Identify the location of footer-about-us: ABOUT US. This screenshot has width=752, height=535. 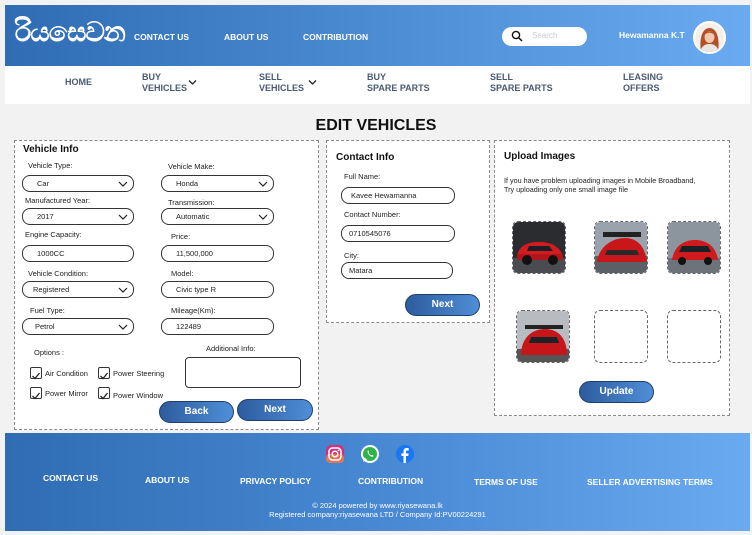
(167, 480).